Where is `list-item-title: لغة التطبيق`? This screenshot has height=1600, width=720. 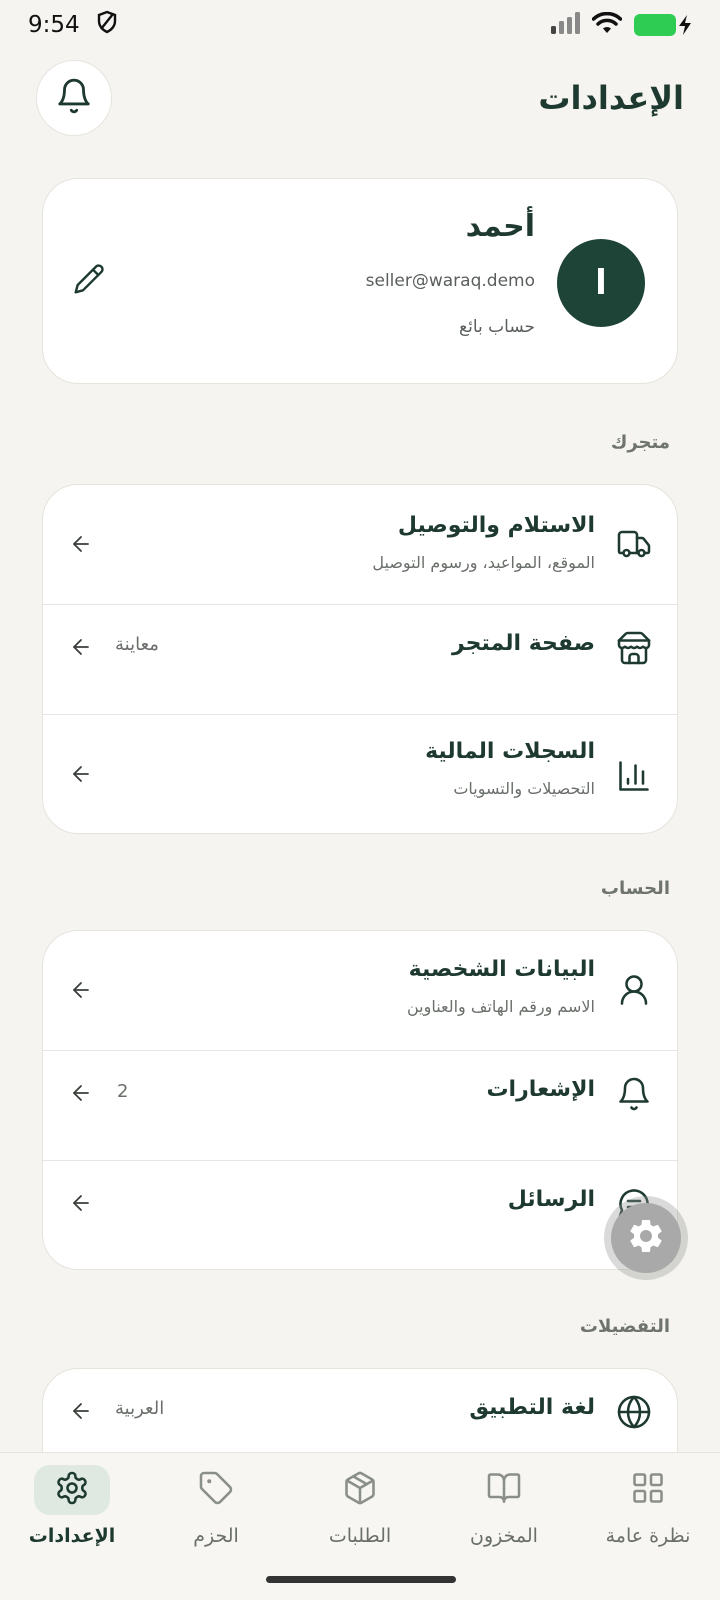 list-item-title: لغة التطبيق is located at coordinates (532, 1407).